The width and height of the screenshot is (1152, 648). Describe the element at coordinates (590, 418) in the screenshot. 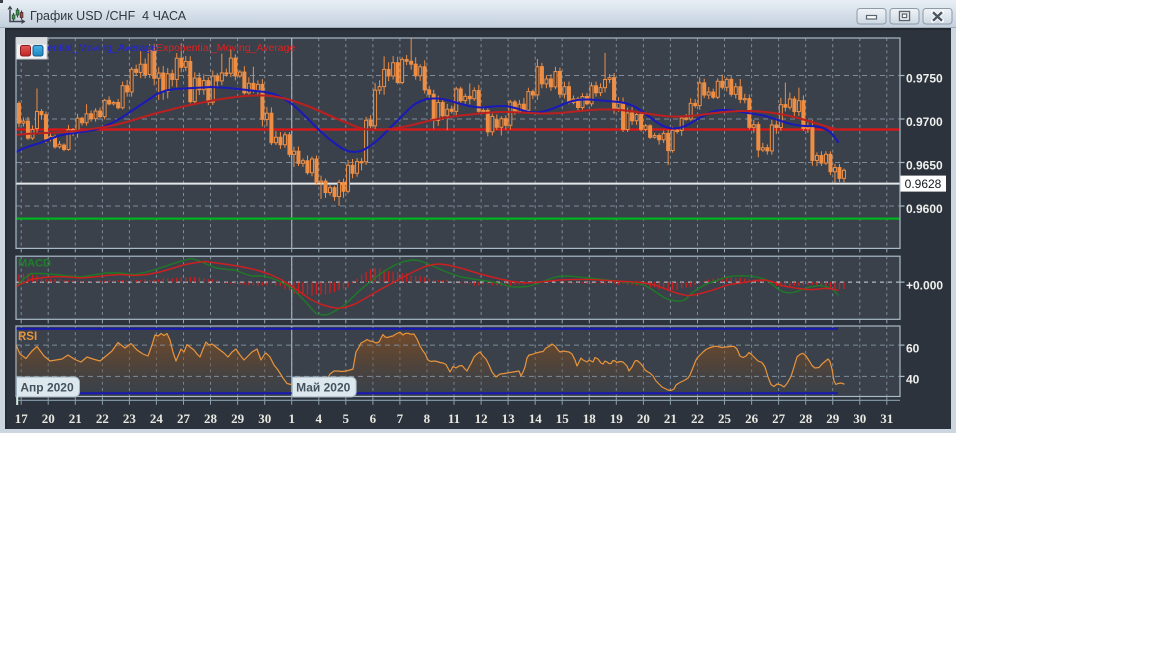

I see `svg-text: 18` at that location.